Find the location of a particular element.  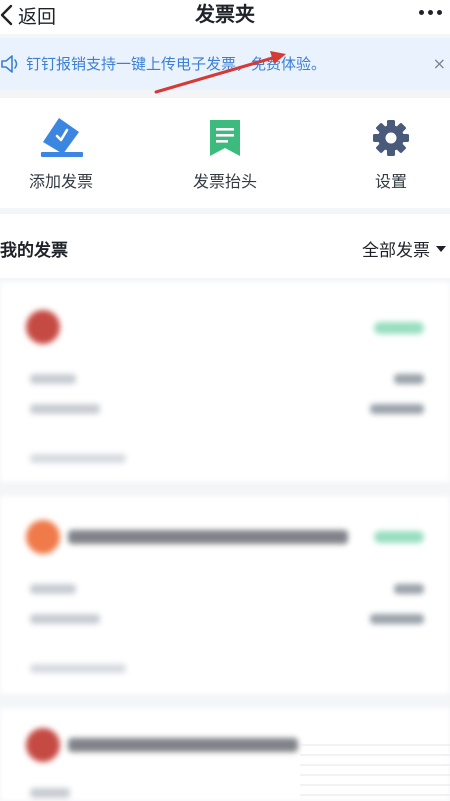

more-options-button is located at coordinates (430, 12).